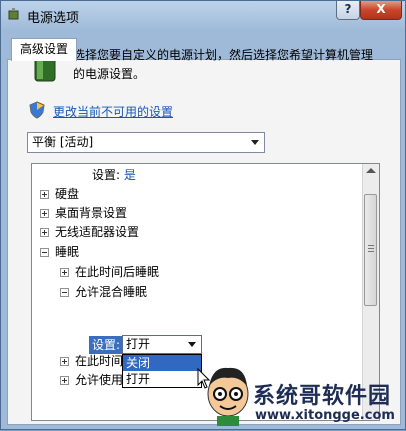 Image resolution: width=406 pixels, height=431 pixels. I want to click on tree-item-sleep: 睡眠, so click(59, 252).